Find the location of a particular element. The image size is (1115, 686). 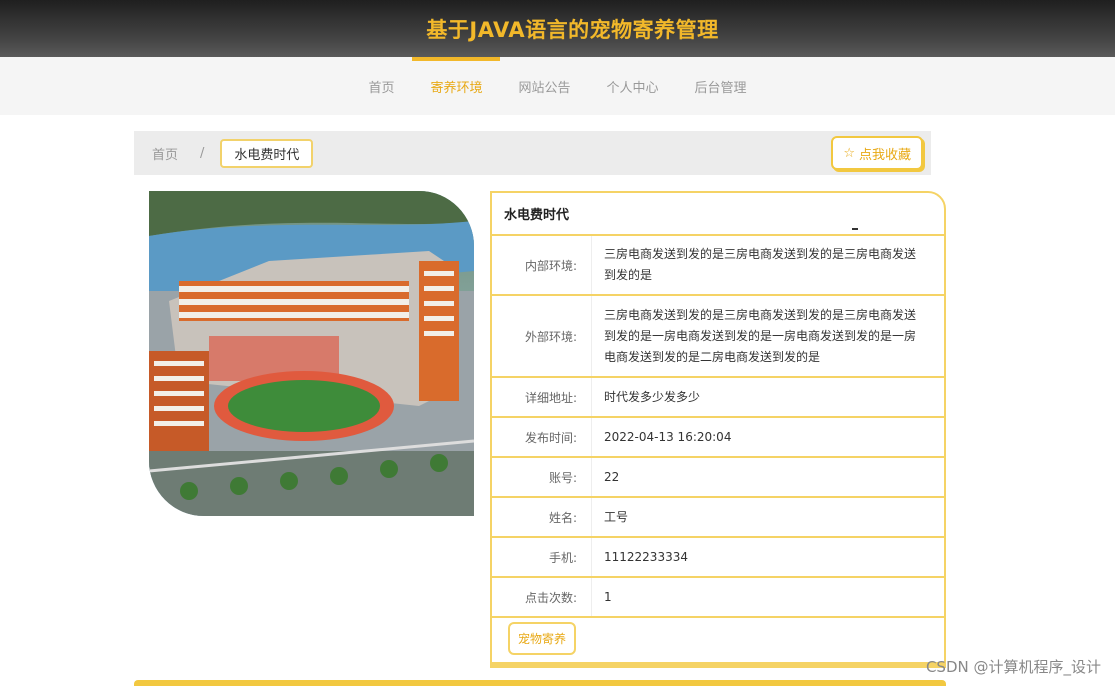

detail-title: 水电费时代 is located at coordinates (718, 214).